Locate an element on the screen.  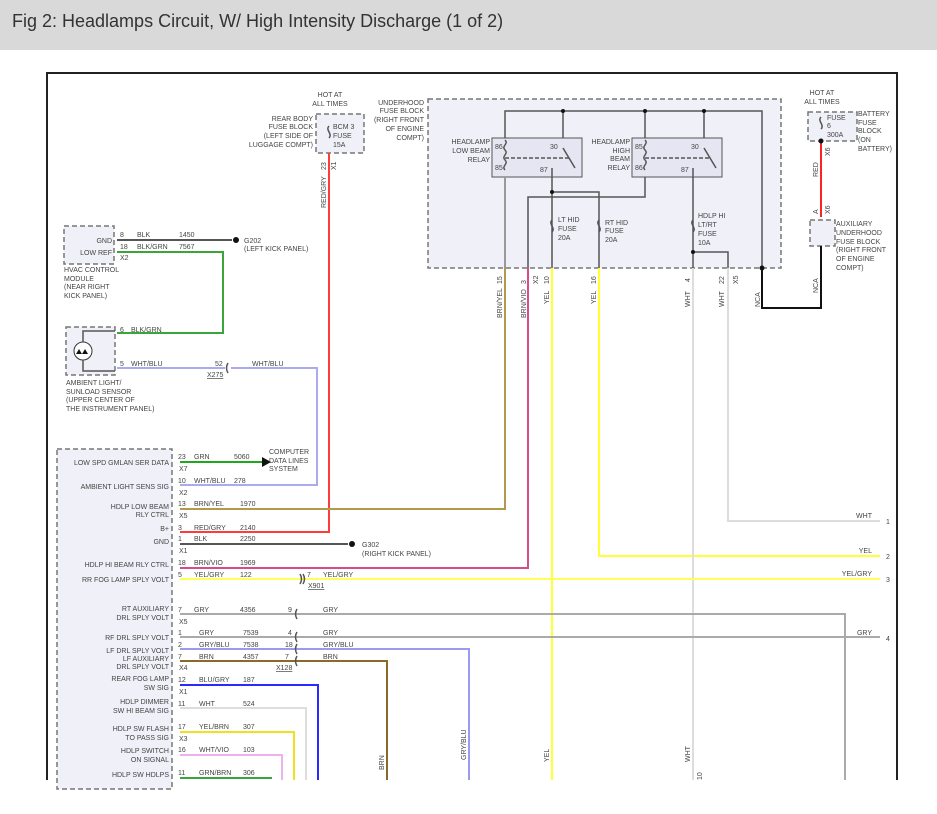
svg-text: 7 is located at coordinates (309, 575).